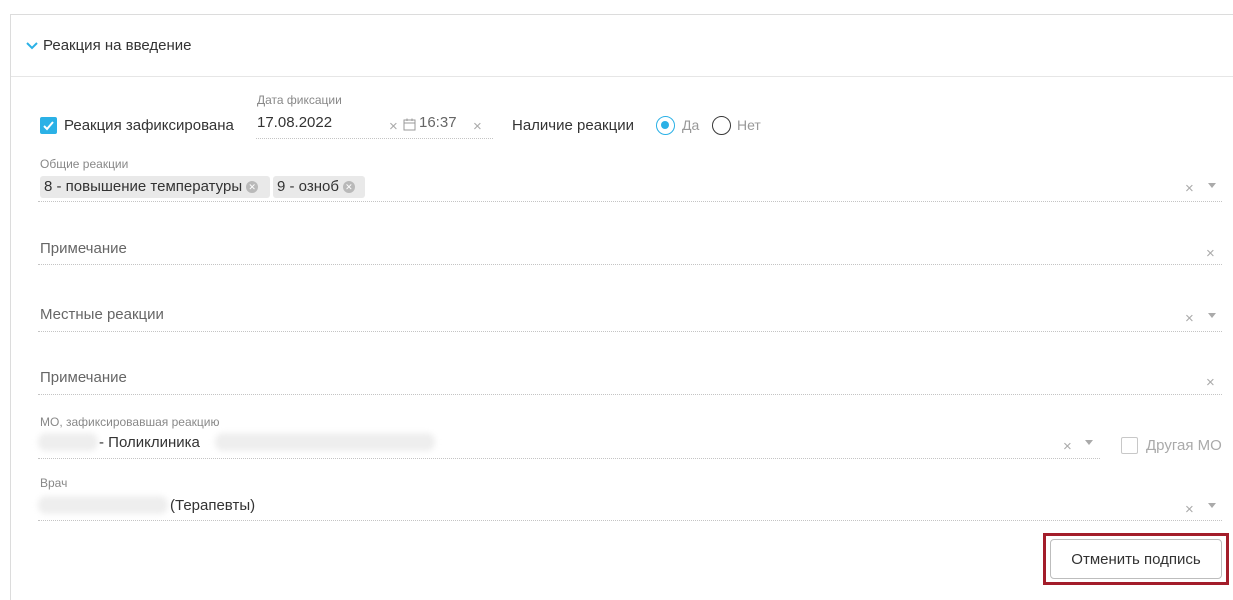 The width and height of the screenshot is (1233, 600). Describe the element at coordinates (32, 46) in the screenshot. I see `chevron-down-icon` at that location.